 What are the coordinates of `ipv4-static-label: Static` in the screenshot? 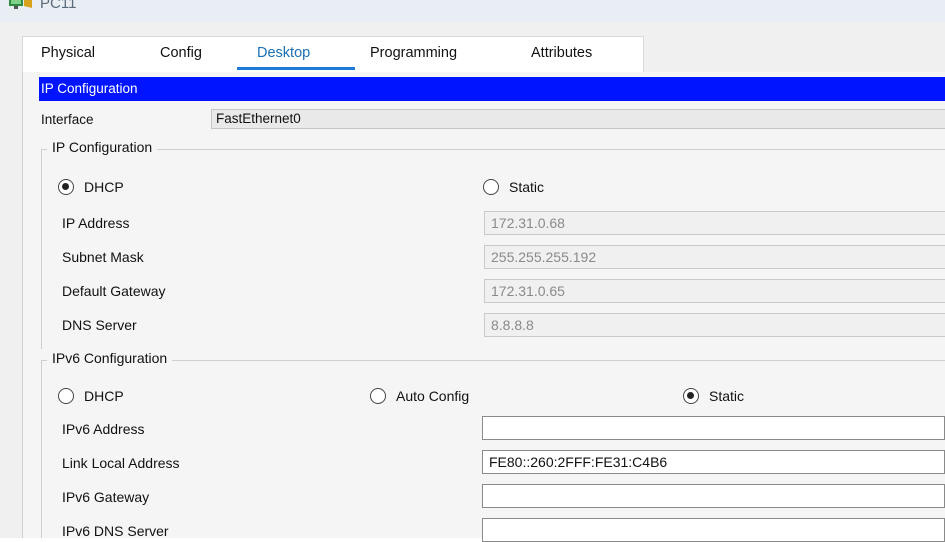 It's located at (527, 187).